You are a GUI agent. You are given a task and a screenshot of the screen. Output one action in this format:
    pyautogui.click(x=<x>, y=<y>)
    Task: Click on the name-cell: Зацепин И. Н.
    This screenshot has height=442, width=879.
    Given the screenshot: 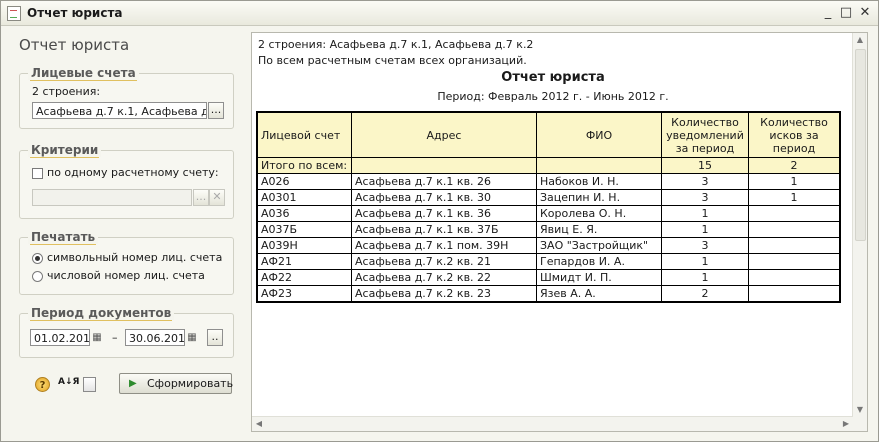 What is the action you would take?
    pyautogui.click(x=599, y=197)
    